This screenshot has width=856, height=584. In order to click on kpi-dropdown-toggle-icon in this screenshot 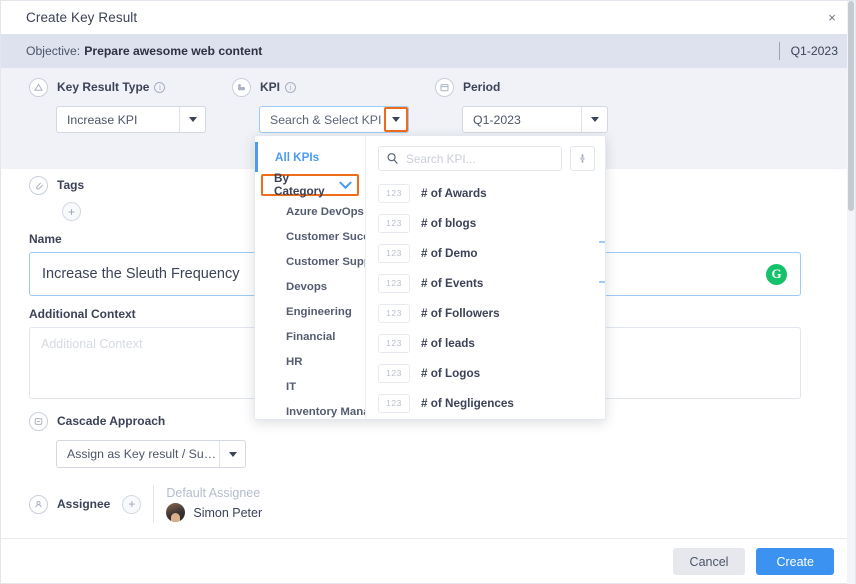, I will do `click(396, 119)`.